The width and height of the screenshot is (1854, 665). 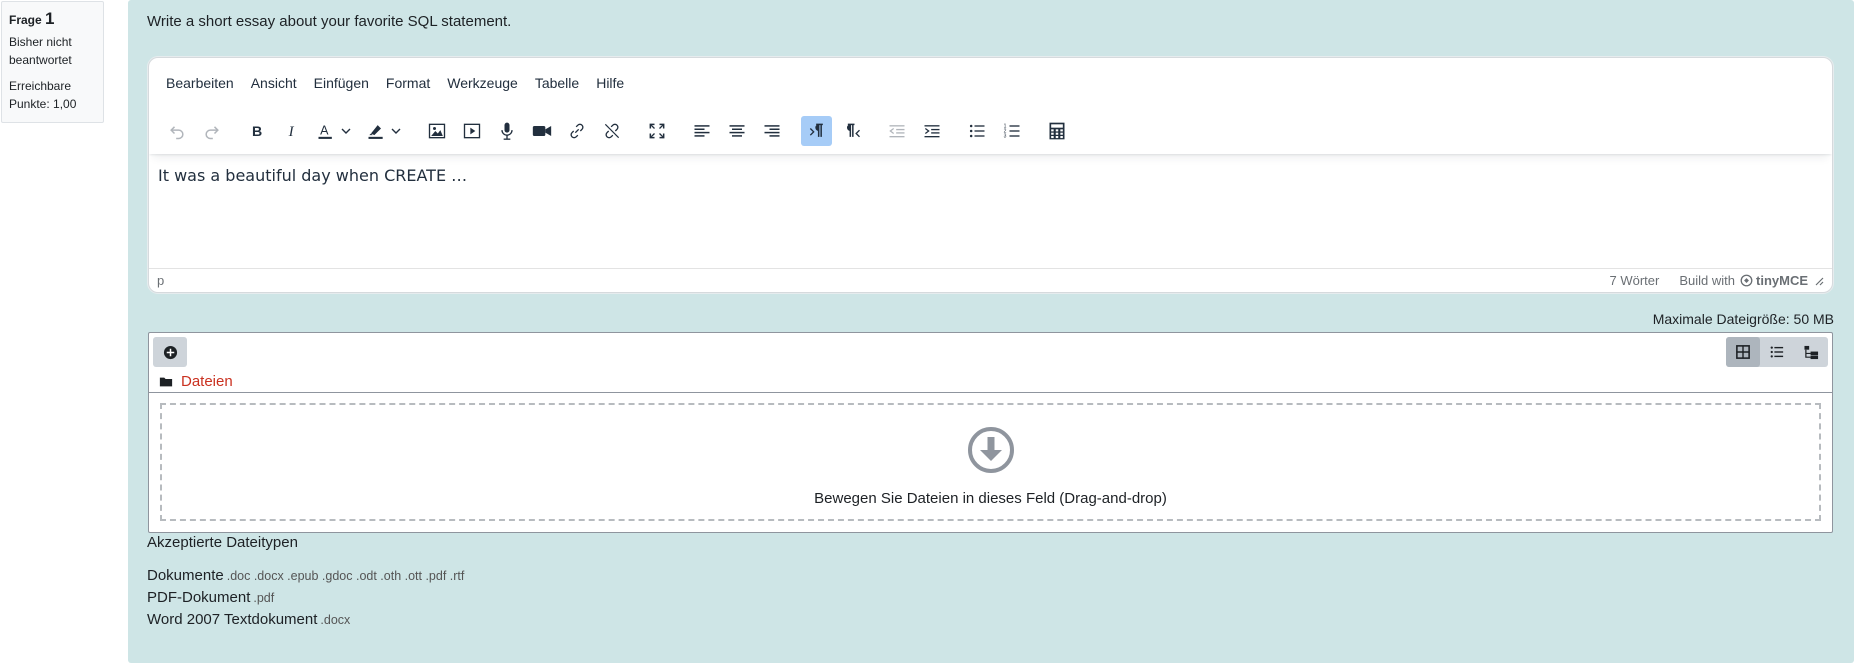 I want to click on accepted-types-title: Akzeptierte Dateitypen, so click(x=222, y=542).